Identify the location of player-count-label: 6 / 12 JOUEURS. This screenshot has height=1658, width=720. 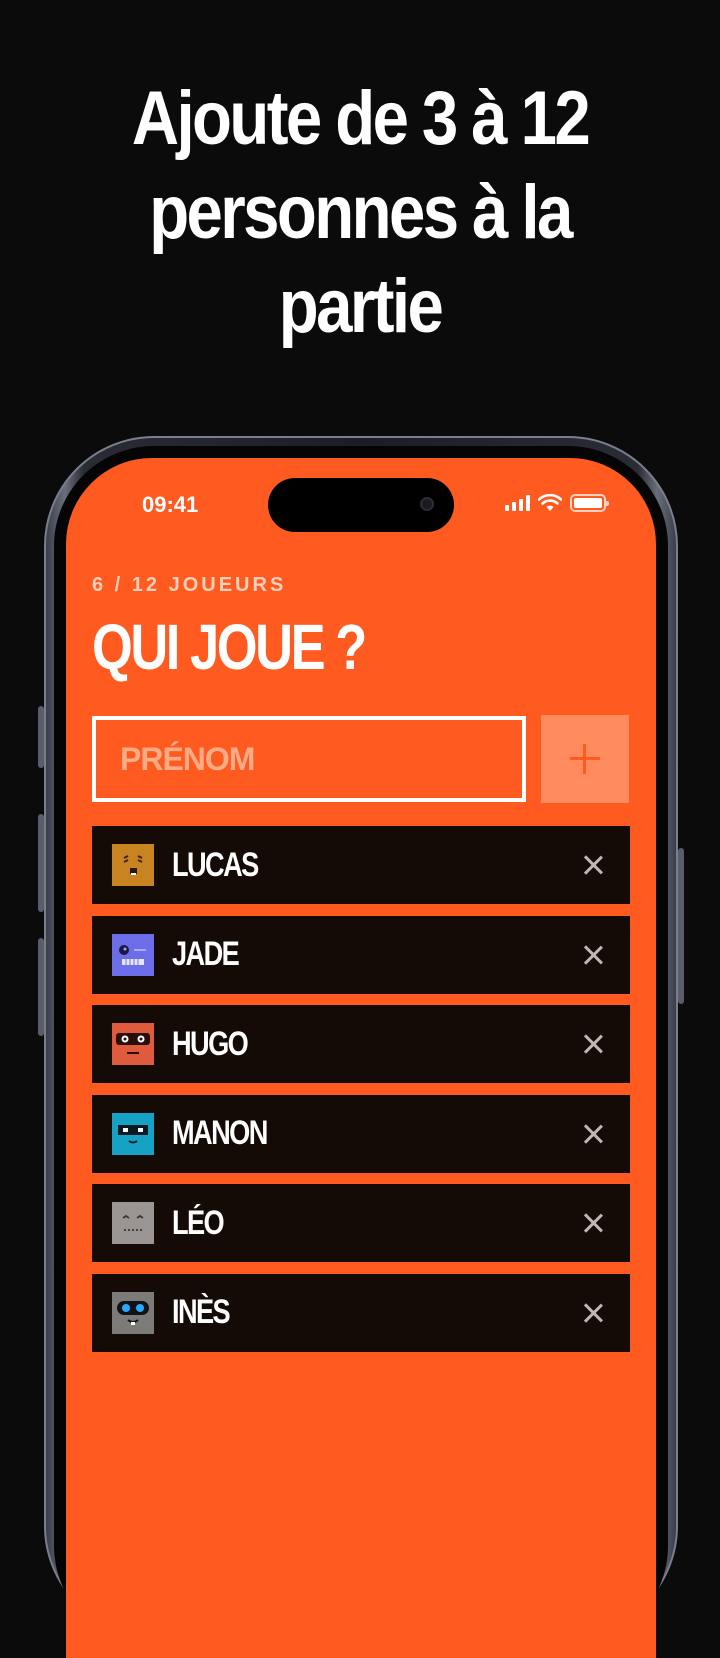
(189, 585).